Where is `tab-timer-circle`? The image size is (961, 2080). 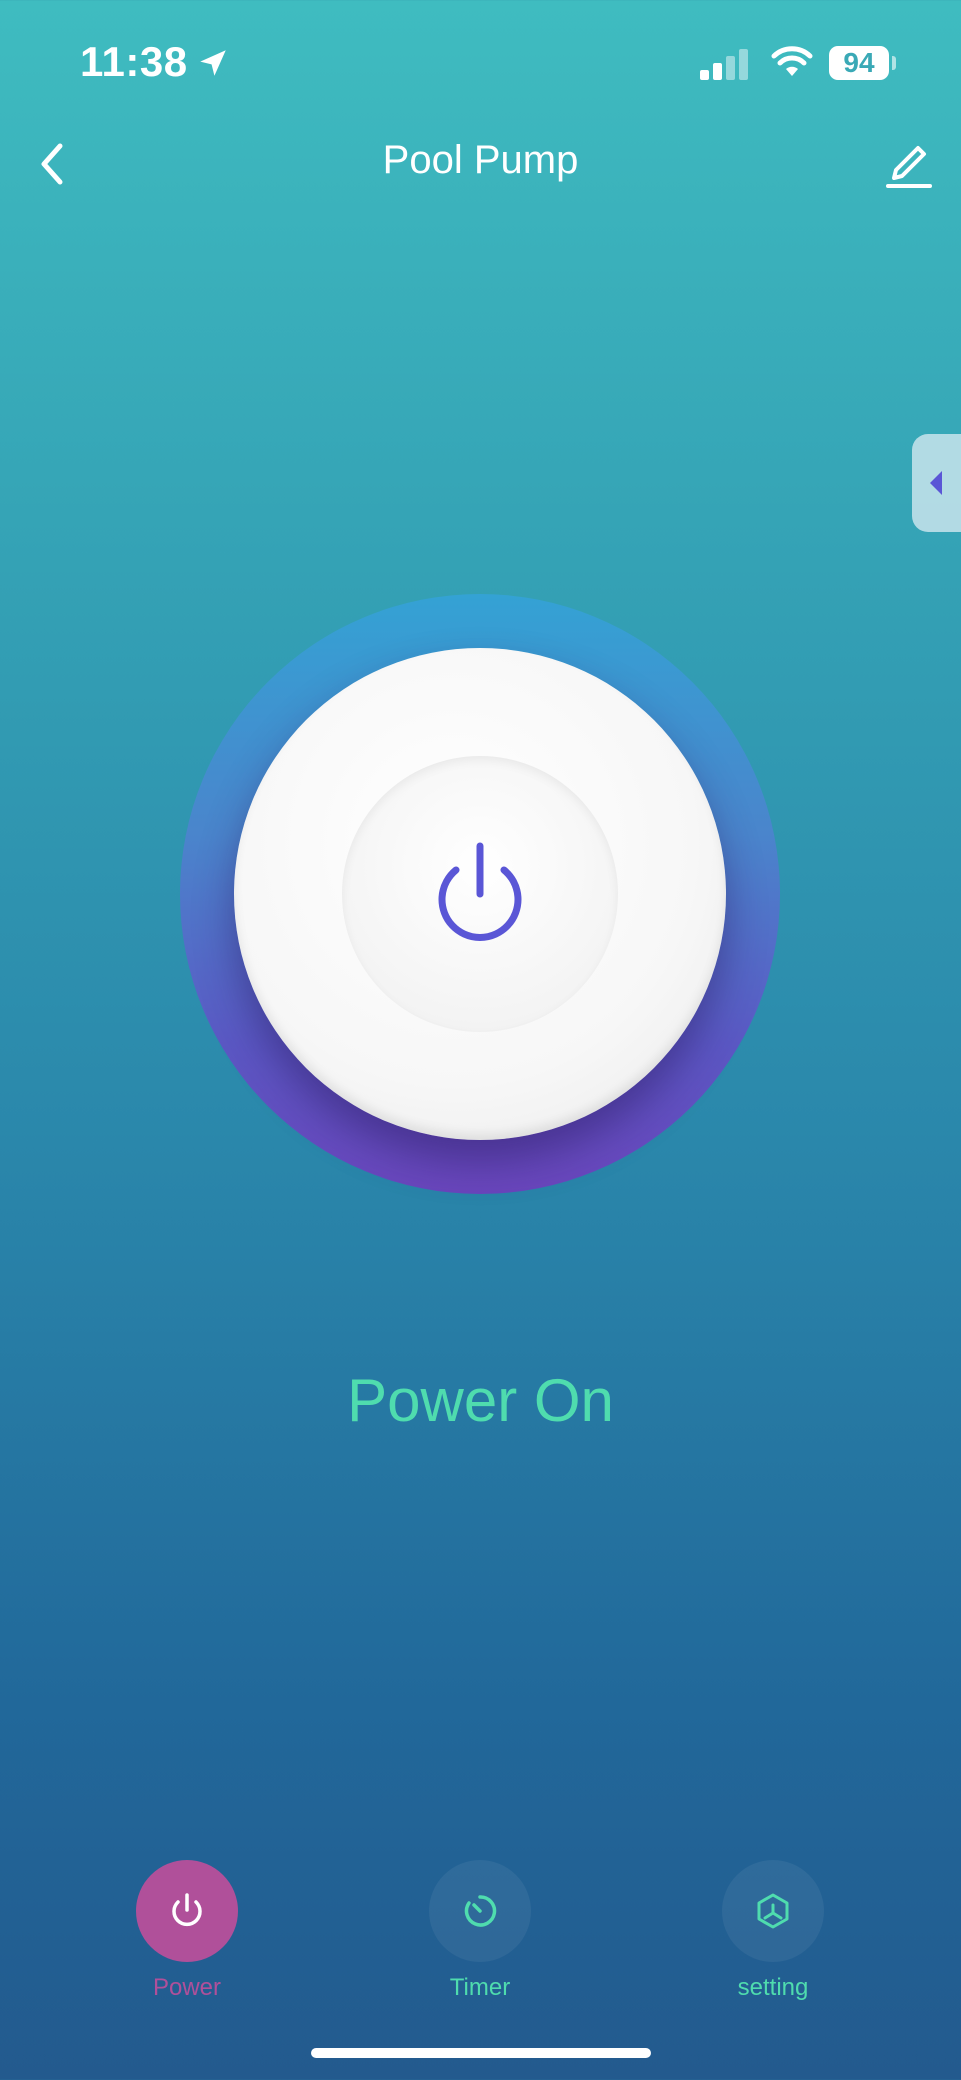
tab-timer-circle is located at coordinates (480, 1911).